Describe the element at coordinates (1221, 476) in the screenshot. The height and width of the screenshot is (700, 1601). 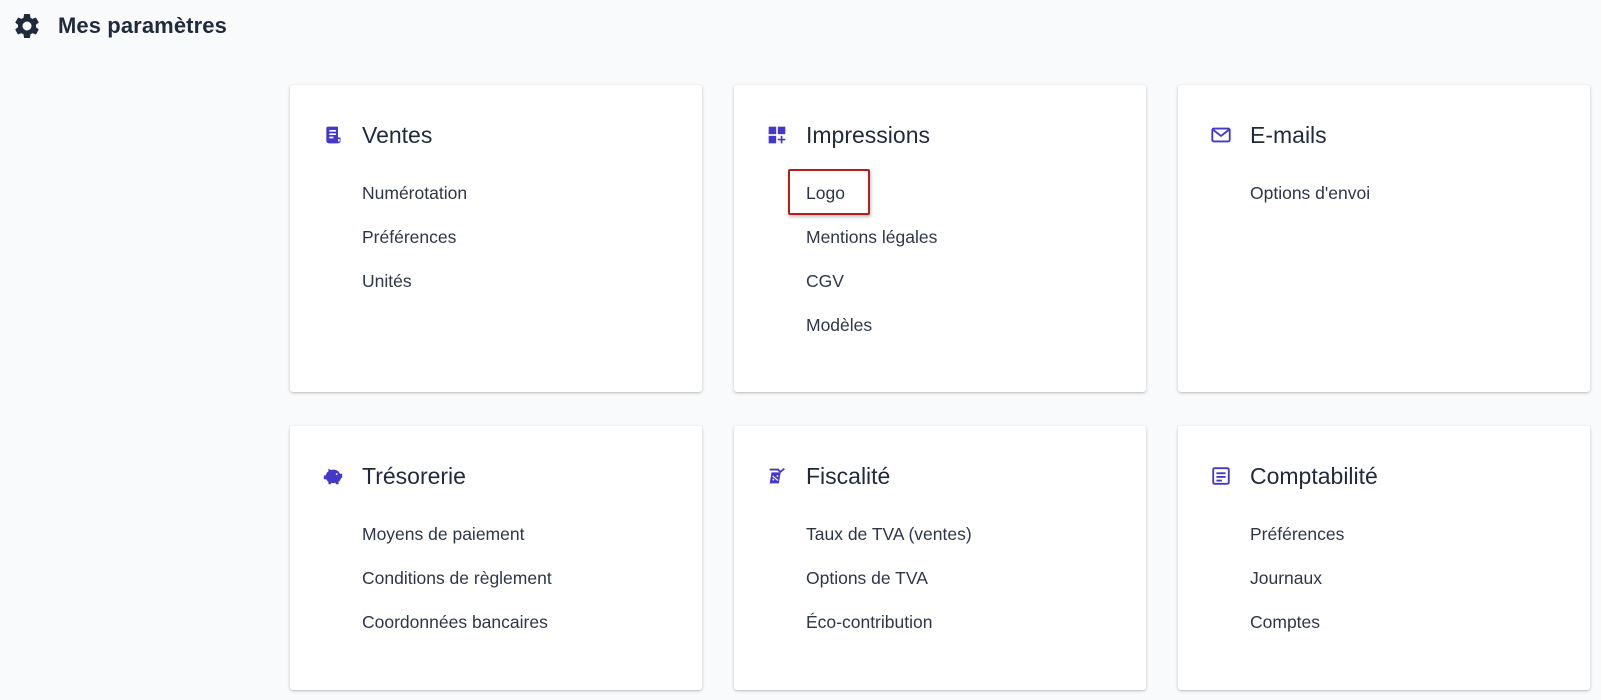
I see `ledger-icon` at that location.